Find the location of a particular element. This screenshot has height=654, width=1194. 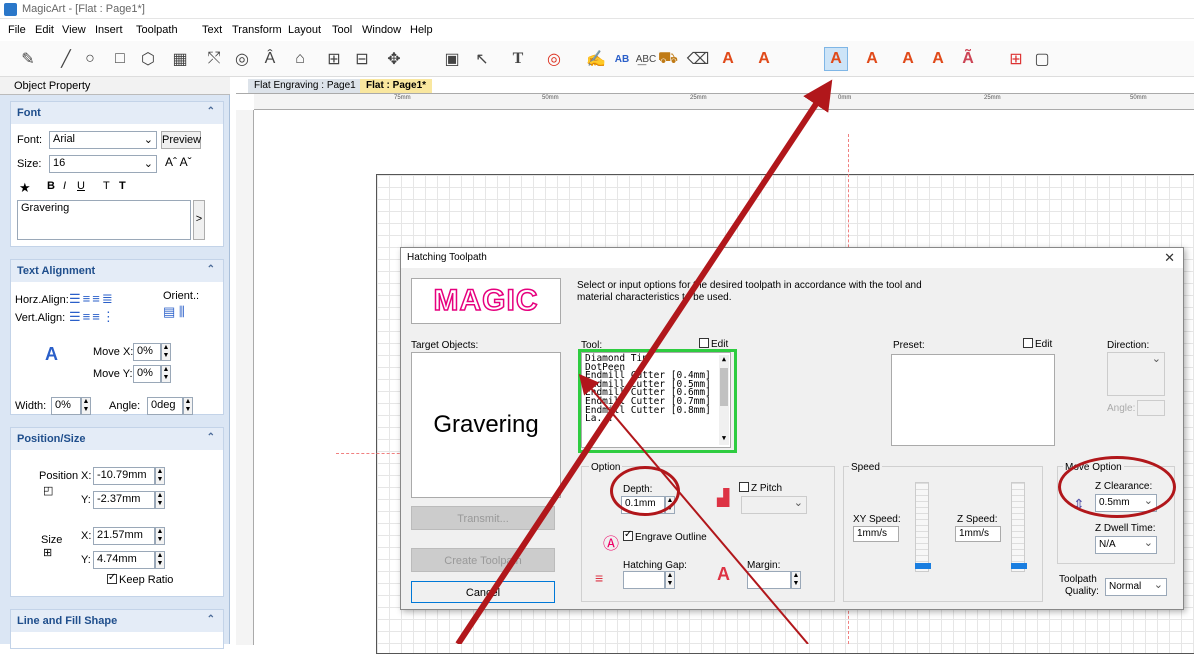

angle-input: 0deg is located at coordinates (165, 406).